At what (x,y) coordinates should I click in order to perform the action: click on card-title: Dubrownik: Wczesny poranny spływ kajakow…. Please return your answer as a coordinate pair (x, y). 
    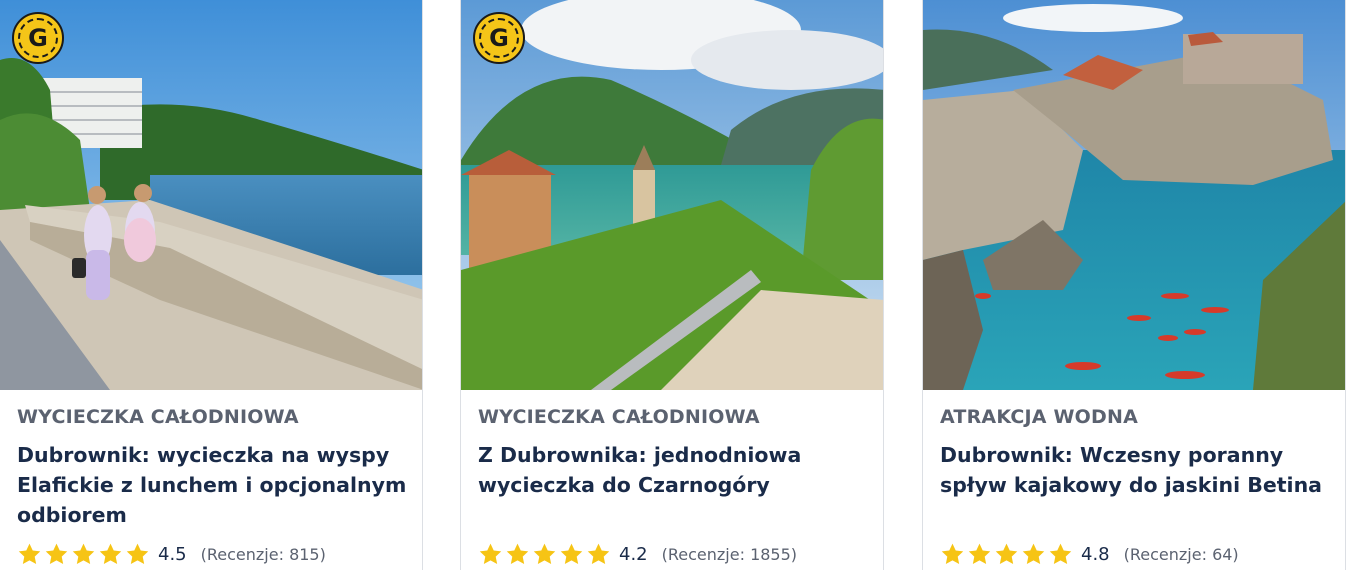
    Looking at the image, I should click on (1135, 470).